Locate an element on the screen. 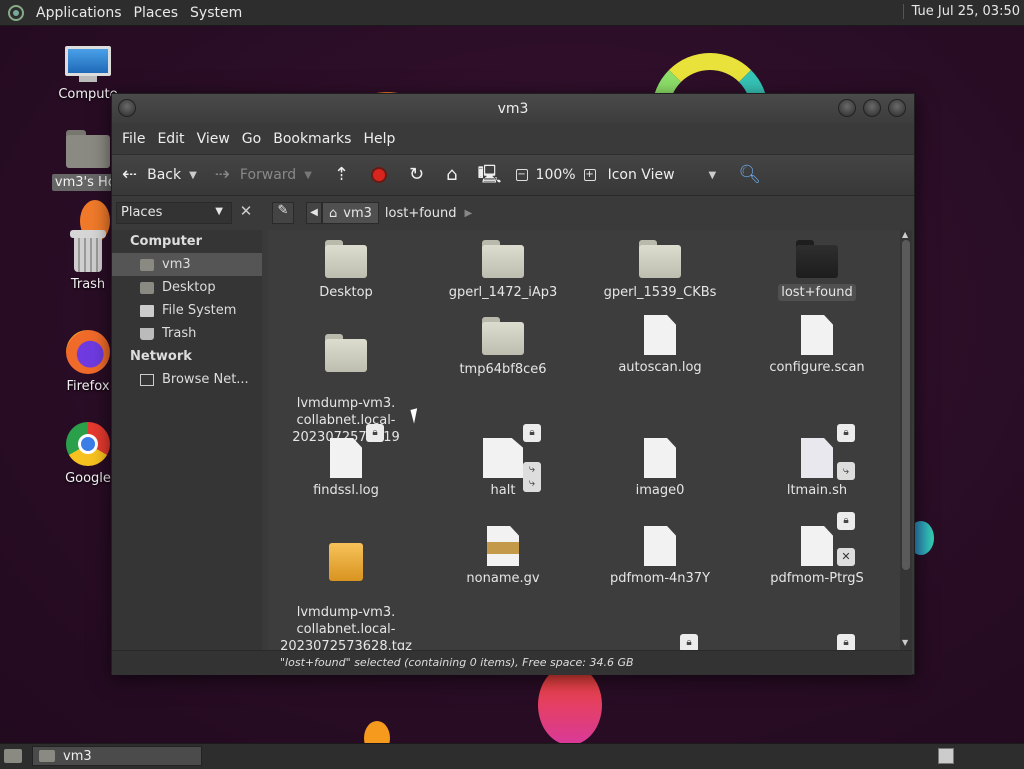 This screenshot has height=769, width=1024. menu-places: Places is located at coordinates (156, 13).